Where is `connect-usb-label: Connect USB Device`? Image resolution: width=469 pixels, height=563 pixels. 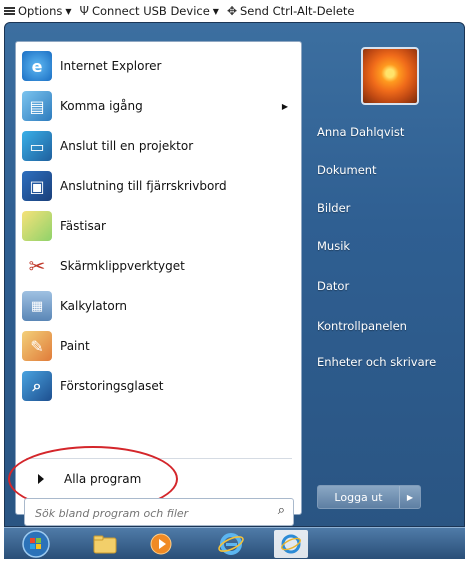
connect-usb-label: Connect USB Device is located at coordinates (150, 11).